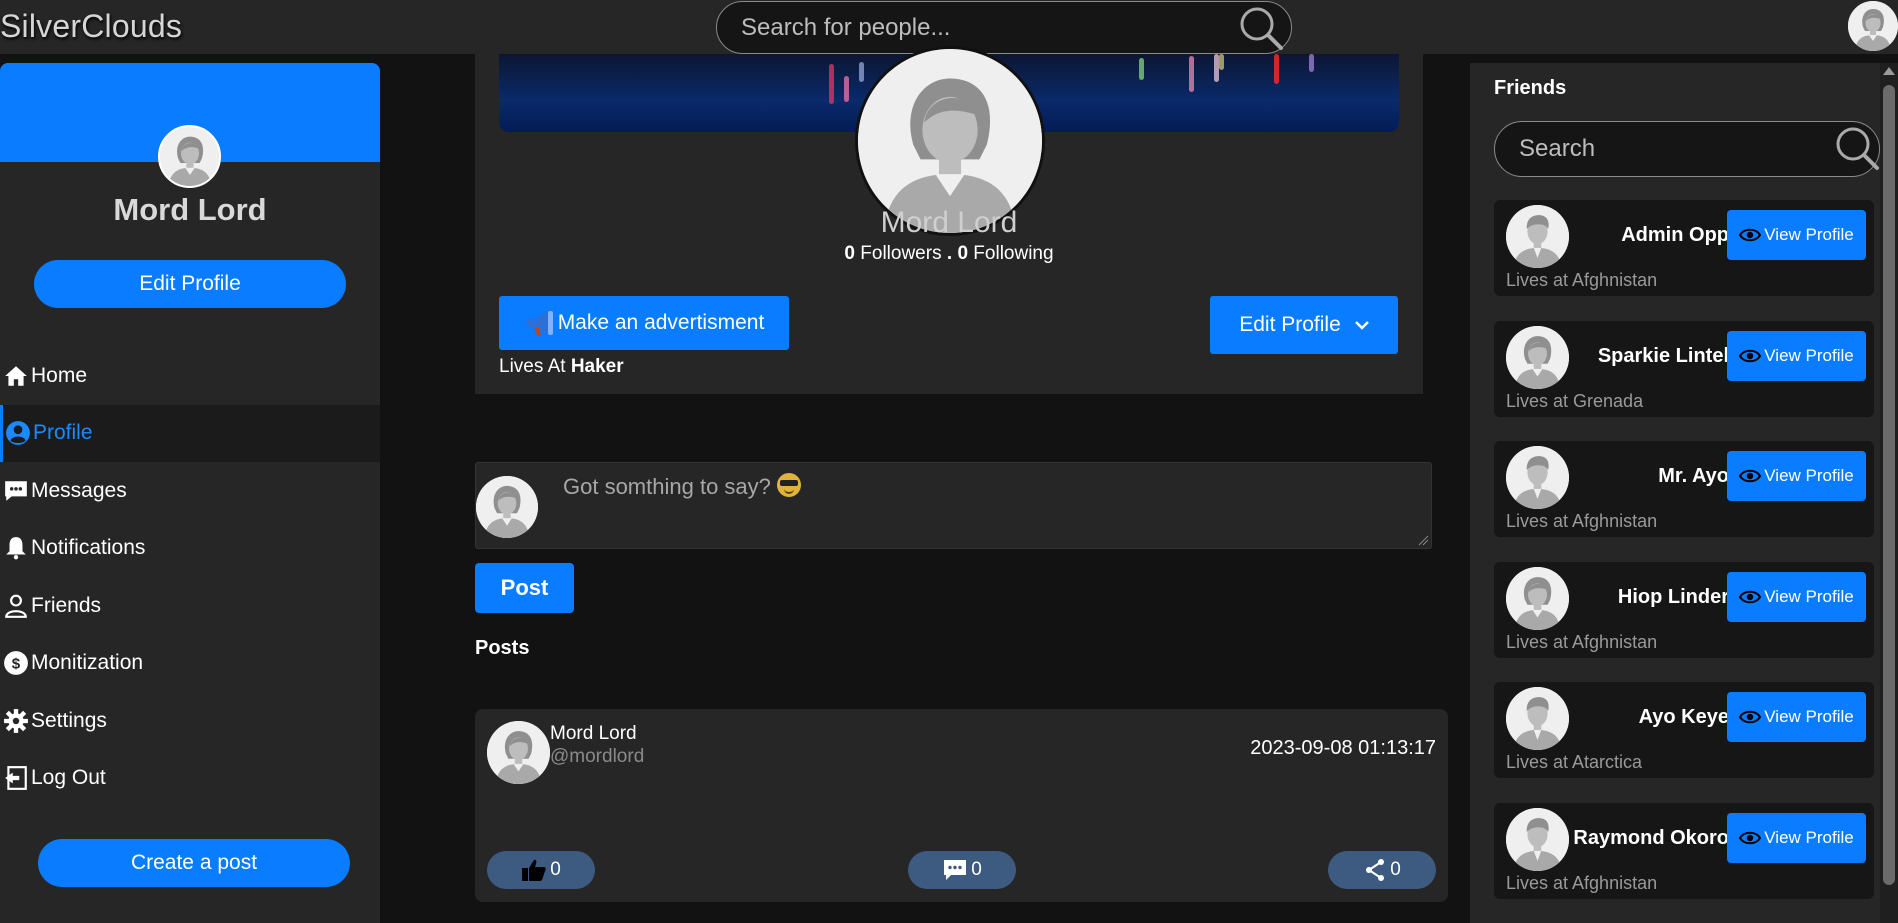  Describe the element at coordinates (190, 433) in the screenshot. I see `sidebar-item-profile: Profile` at that location.